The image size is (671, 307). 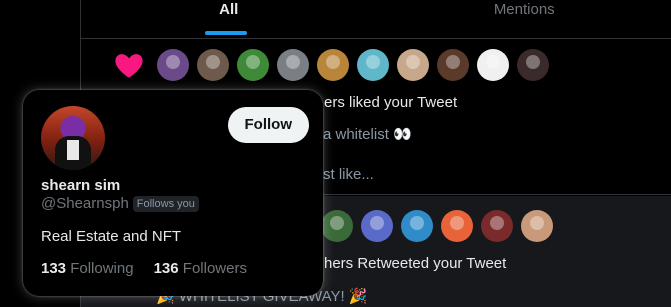 I want to click on notifications-tabs: All Mentions, so click(x=376, y=19).